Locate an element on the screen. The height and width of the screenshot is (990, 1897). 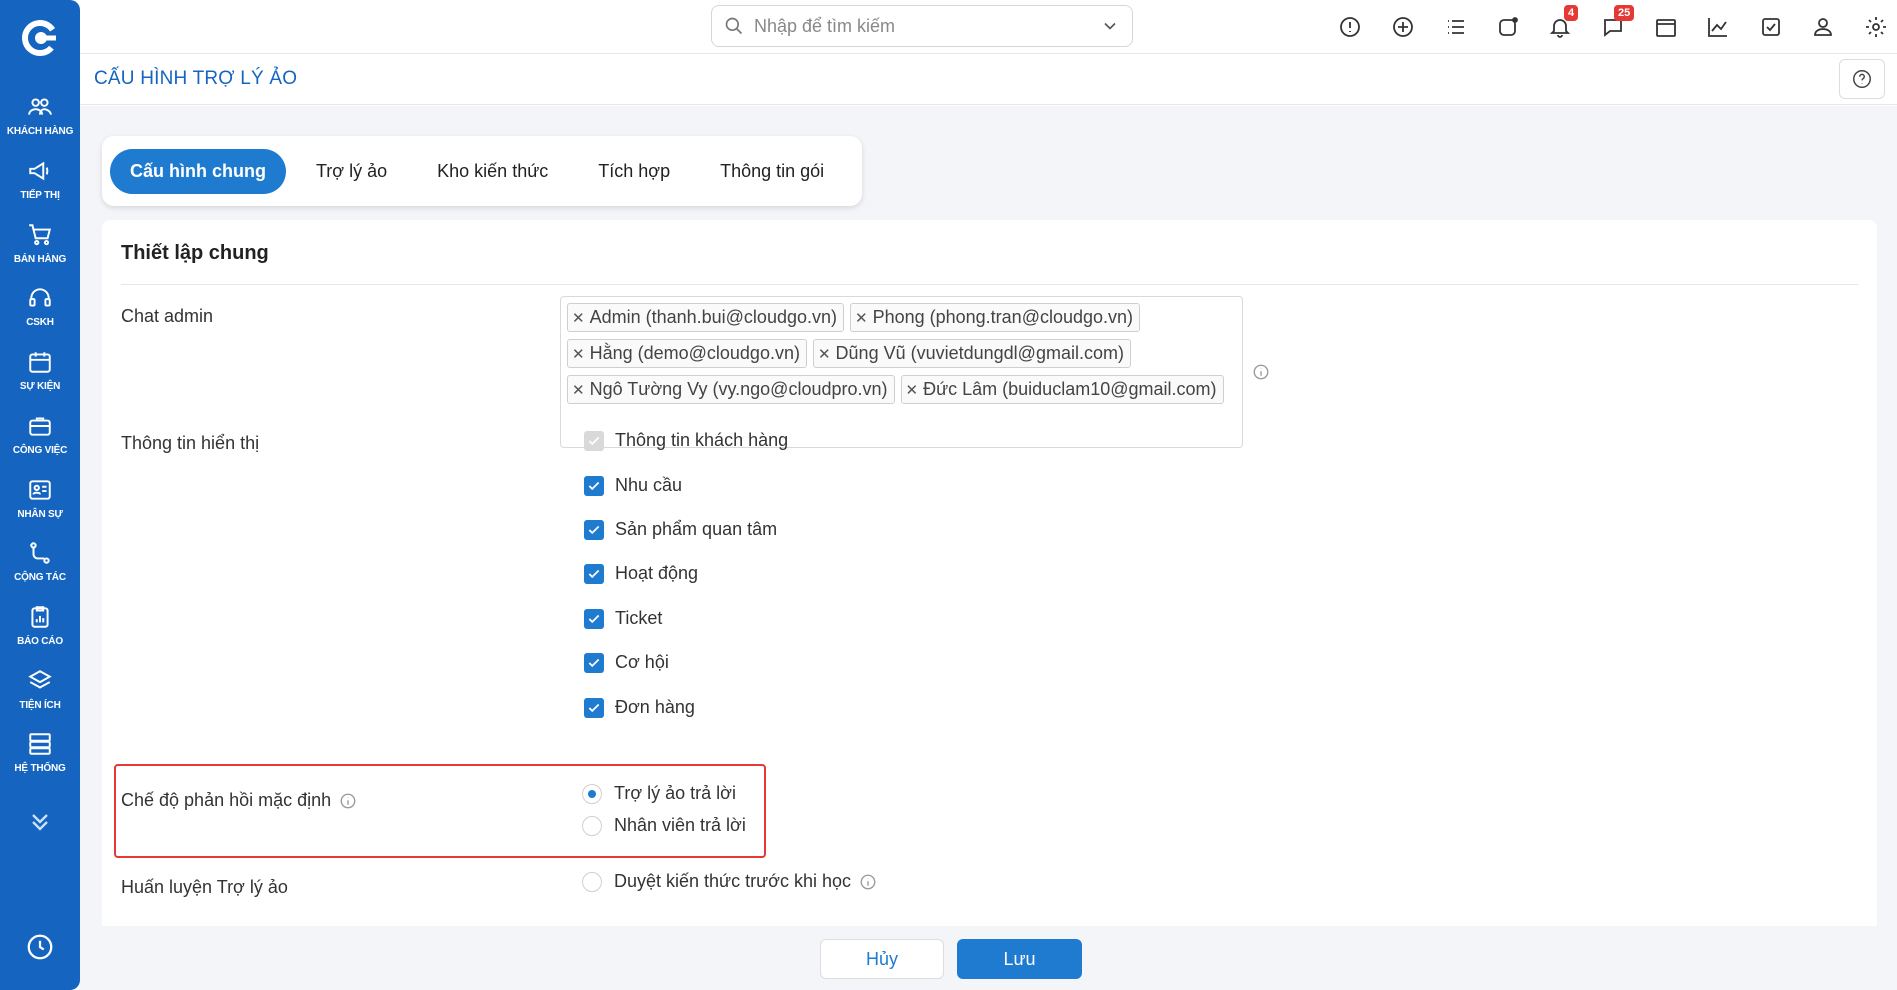
admin-tag: ✕ Admin (thanh.bui@cloudgo.vn) is located at coordinates (705, 317).